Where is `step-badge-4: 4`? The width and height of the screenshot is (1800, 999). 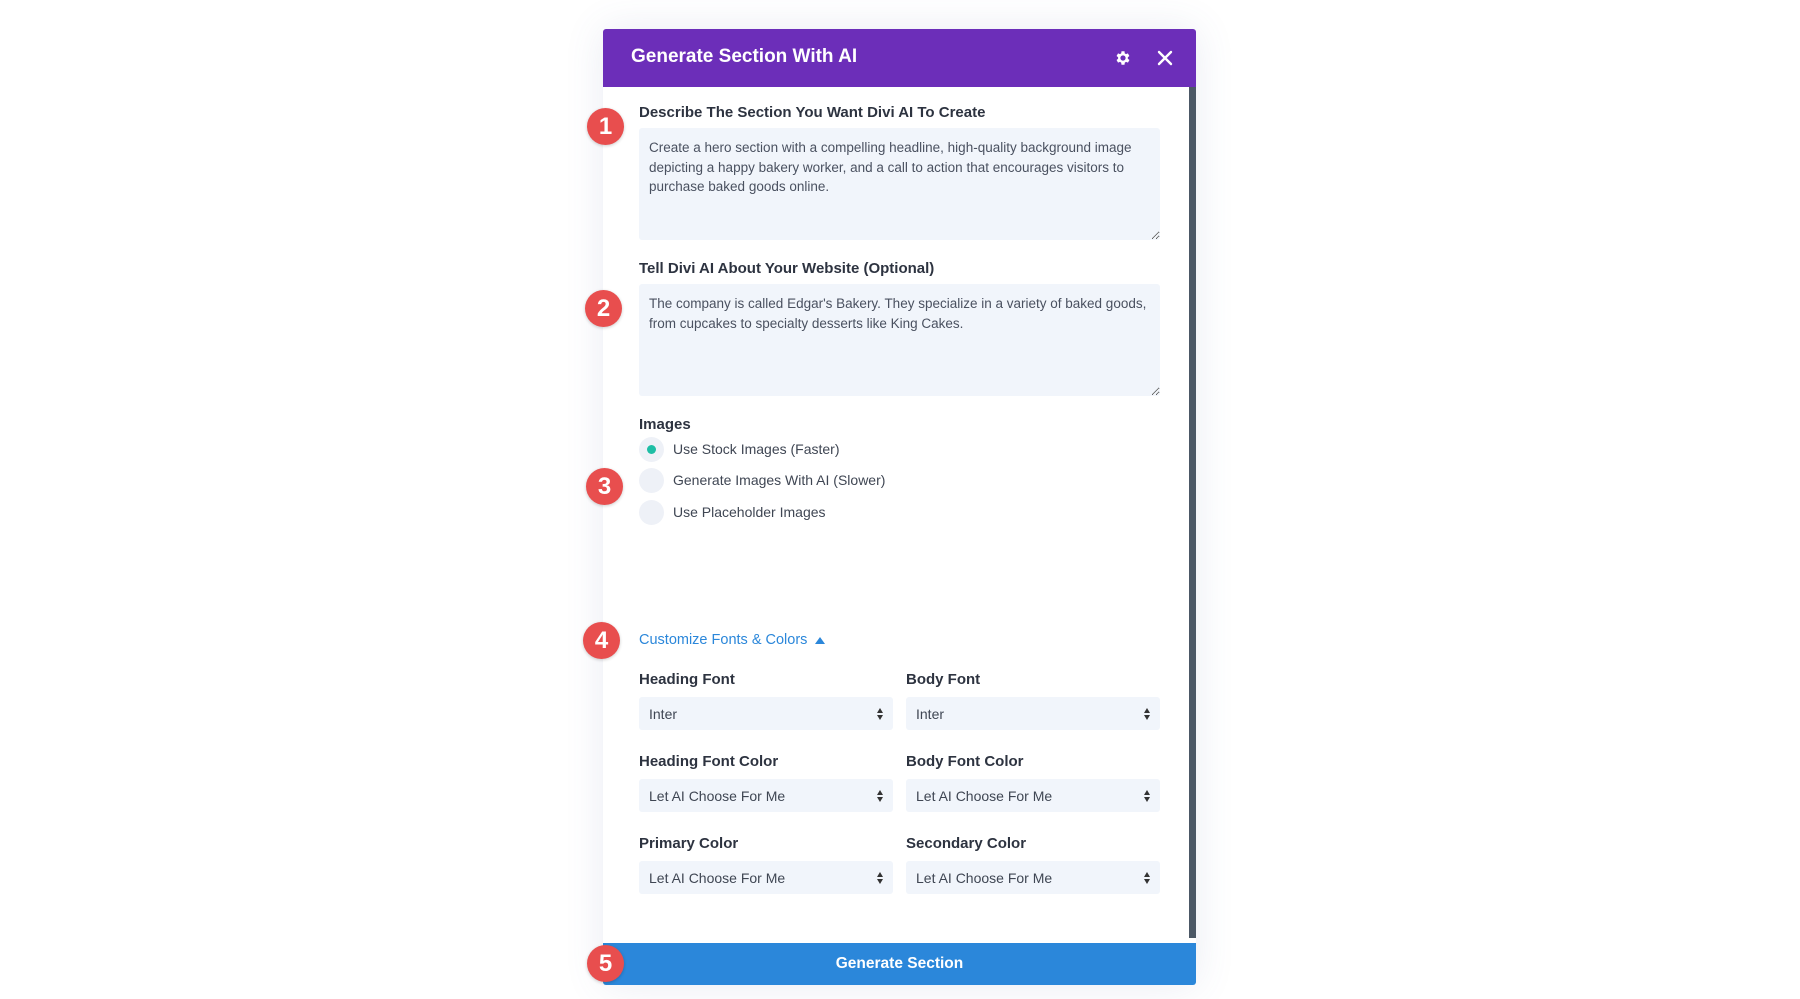
step-badge-4: 4 is located at coordinates (601, 640).